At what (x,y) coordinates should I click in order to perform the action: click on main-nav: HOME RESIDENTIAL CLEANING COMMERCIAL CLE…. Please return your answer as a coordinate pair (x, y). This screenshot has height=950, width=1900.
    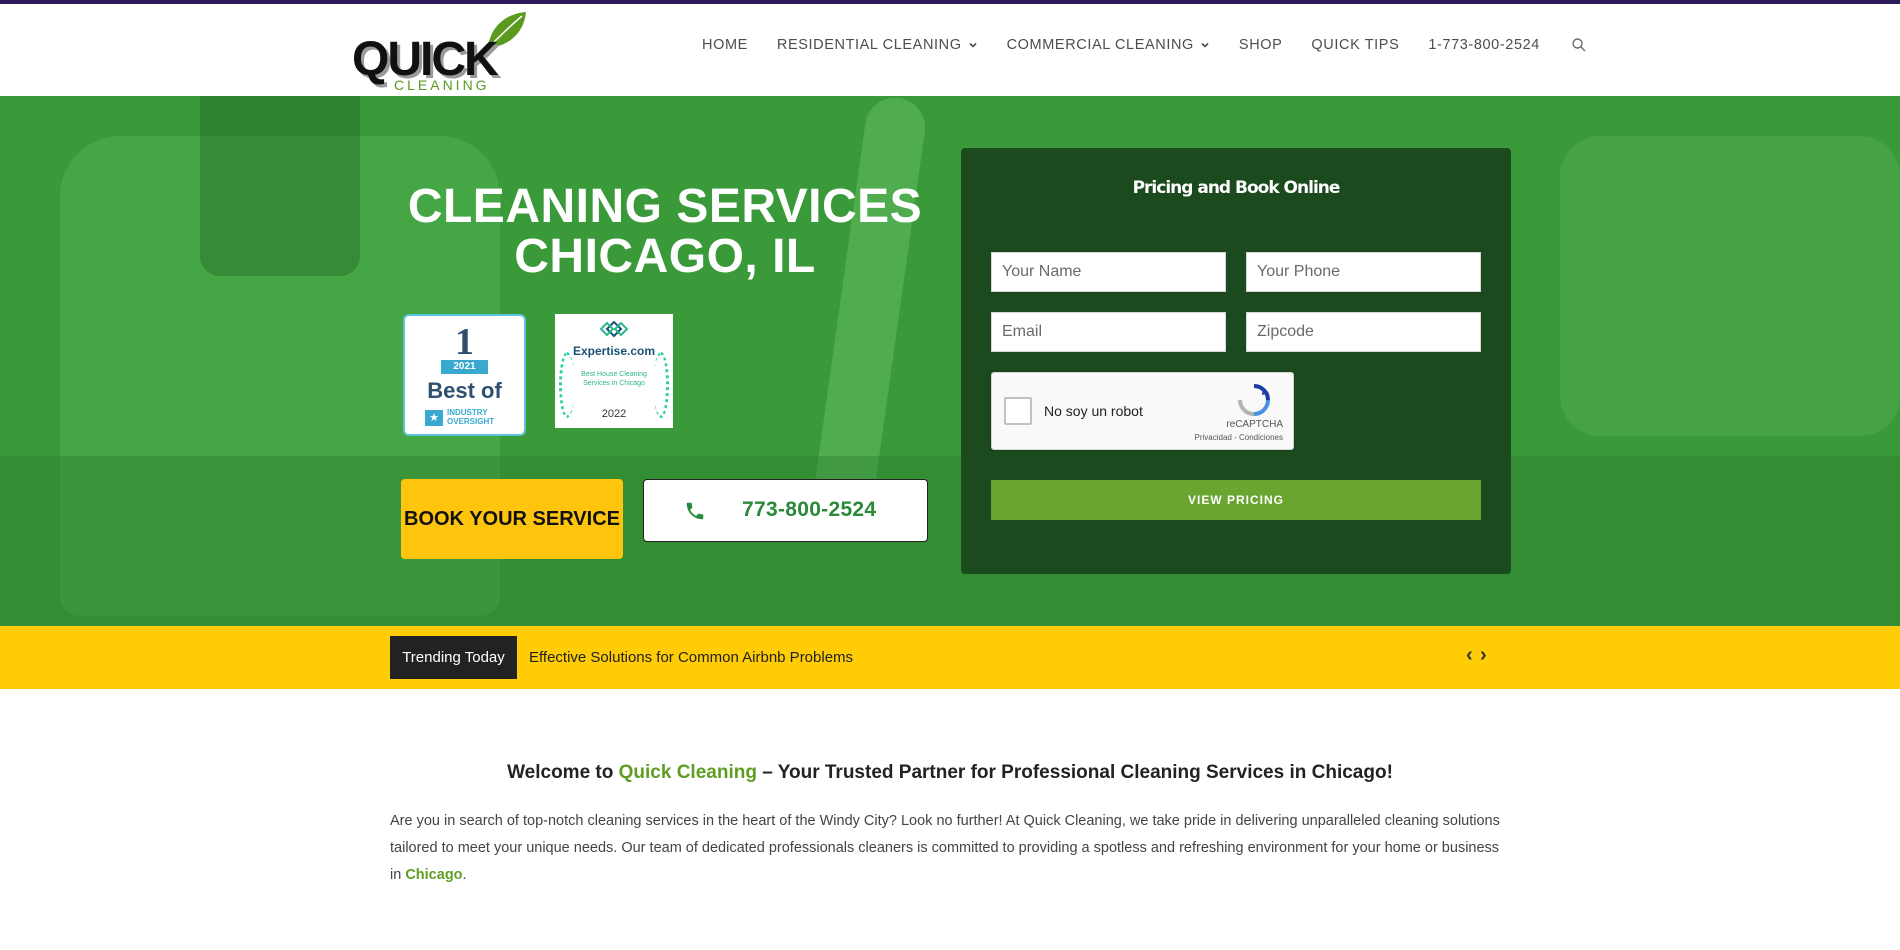
    Looking at the image, I should click on (1144, 45).